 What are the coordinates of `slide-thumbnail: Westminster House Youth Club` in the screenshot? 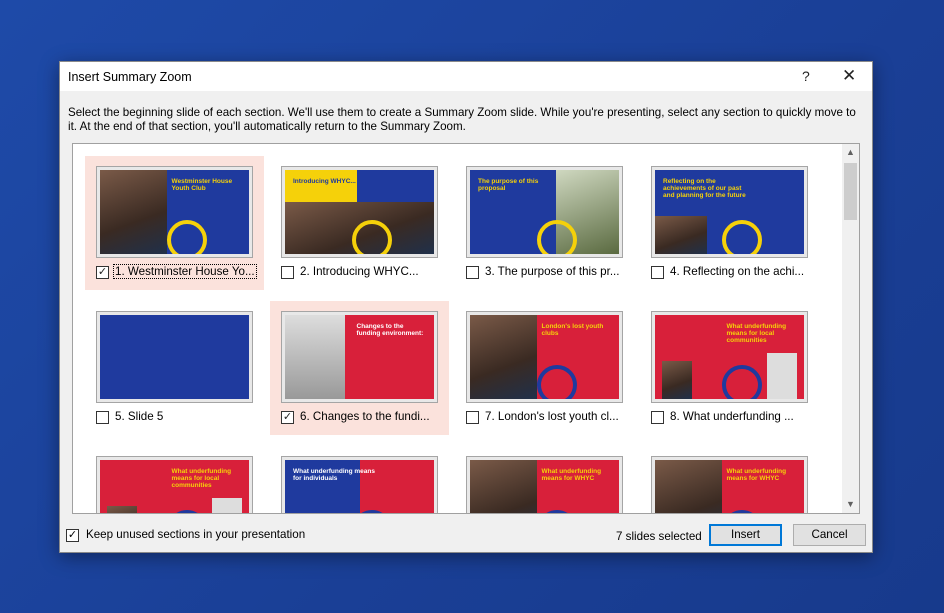 It's located at (174, 212).